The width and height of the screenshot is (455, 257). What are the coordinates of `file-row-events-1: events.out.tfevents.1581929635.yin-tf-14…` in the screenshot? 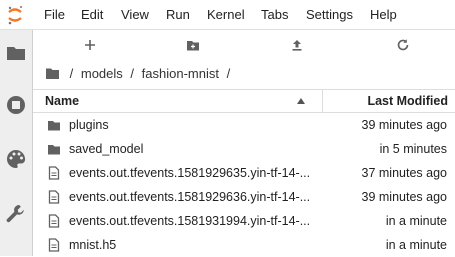 It's located at (244, 173).